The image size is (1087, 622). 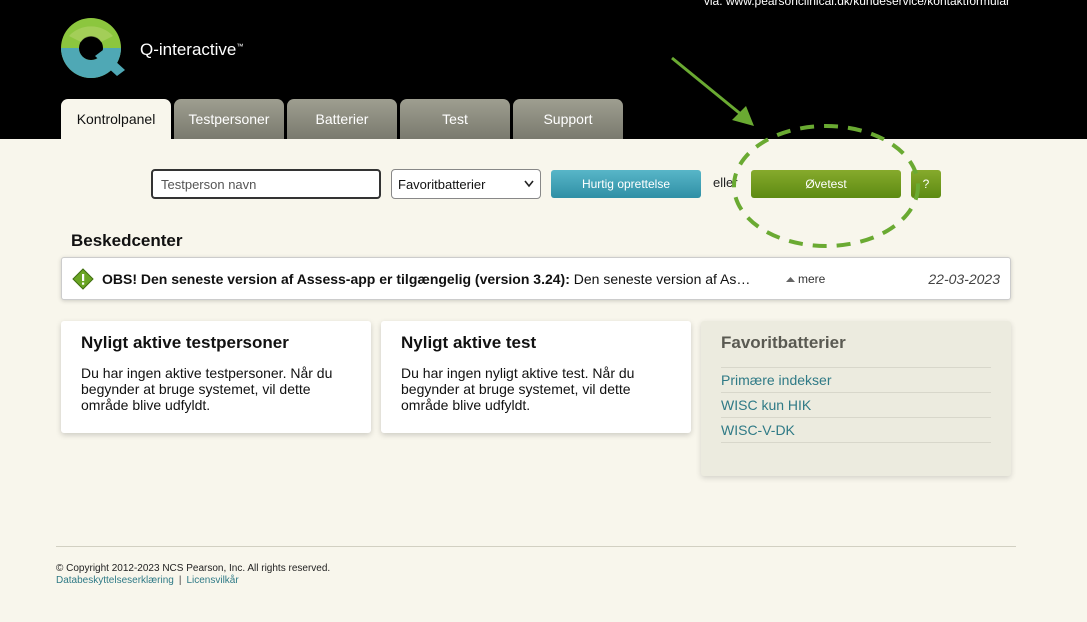 I want to click on footer-divider, so click(x=536, y=546).